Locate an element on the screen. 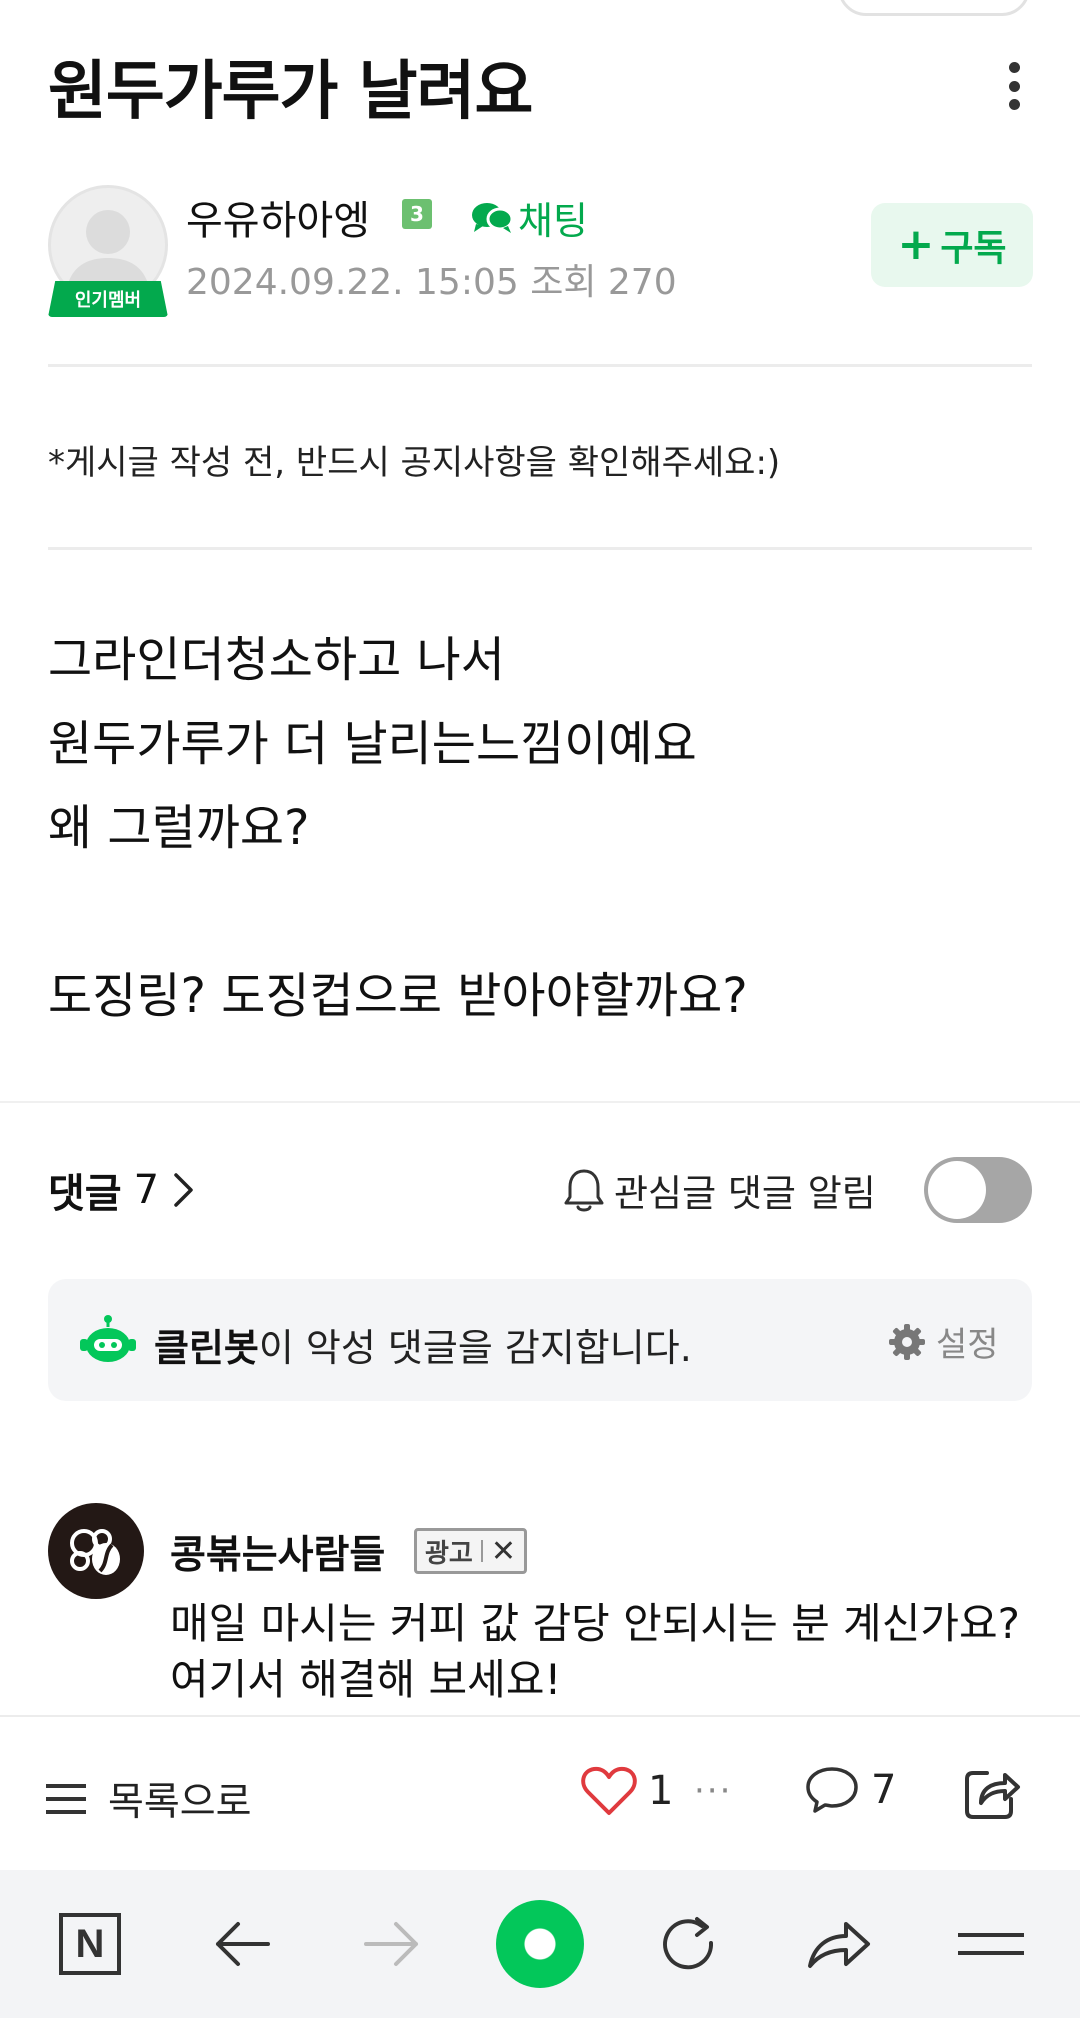 The height and width of the screenshot is (2018, 1080). like-button: 1 is located at coordinates (626, 1791).